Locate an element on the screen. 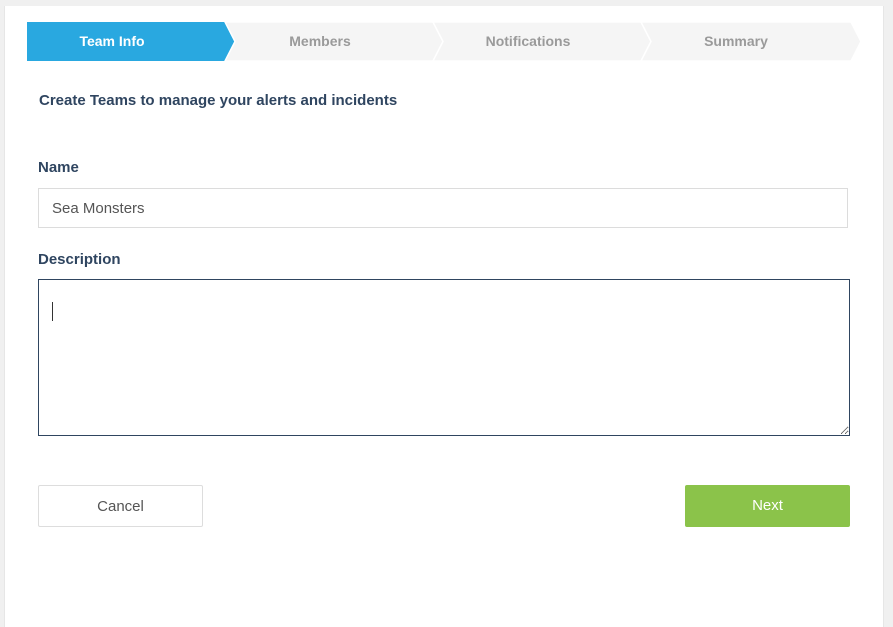 Image resolution: width=893 pixels, height=627 pixels. next-button: Next is located at coordinates (767, 506).